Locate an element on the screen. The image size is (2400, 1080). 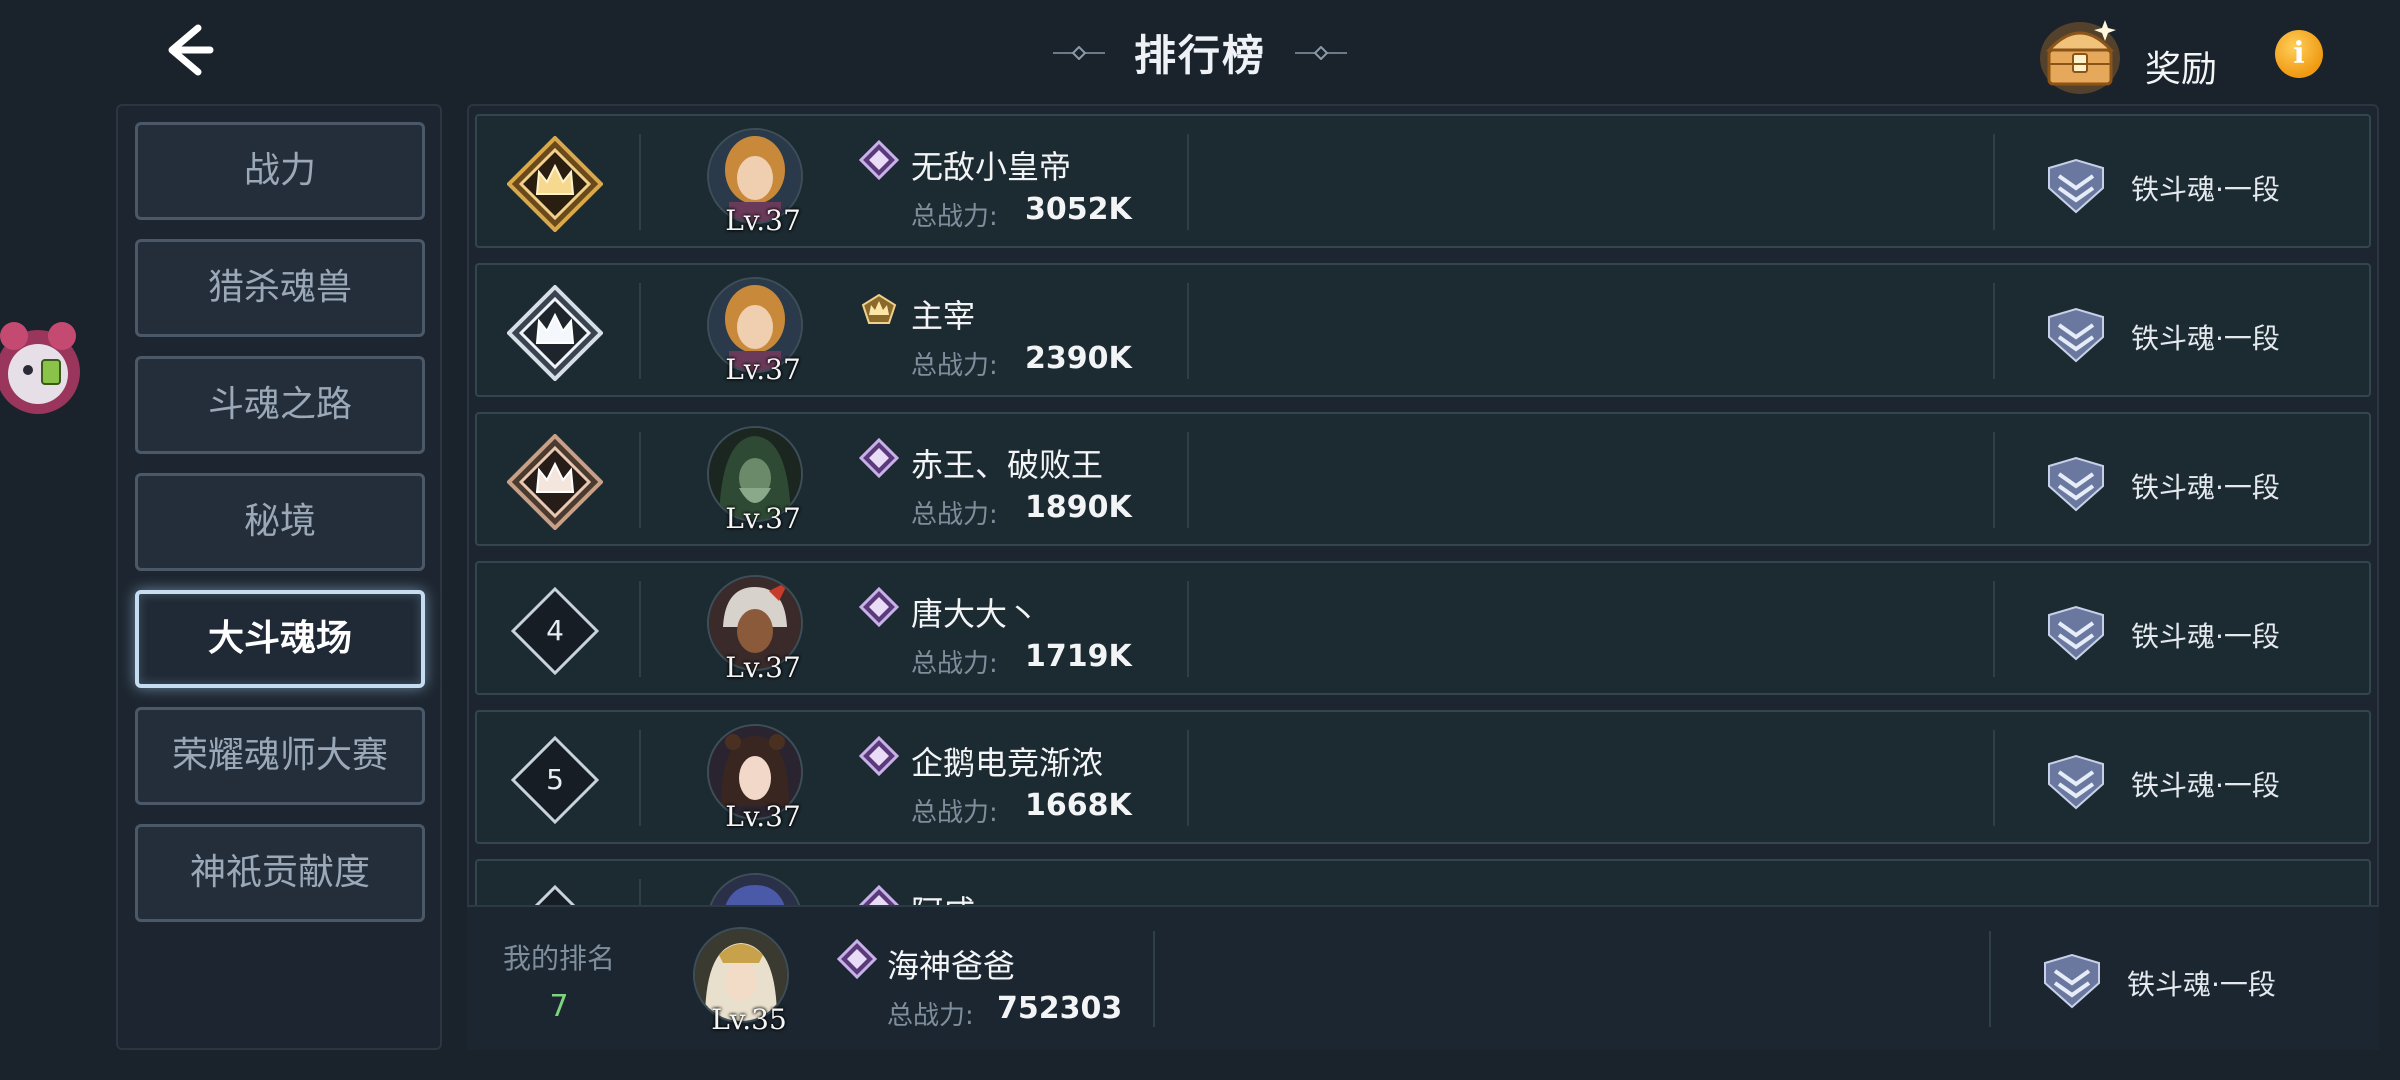
treasure-chest-icon is located at coordinates (2080, 57).